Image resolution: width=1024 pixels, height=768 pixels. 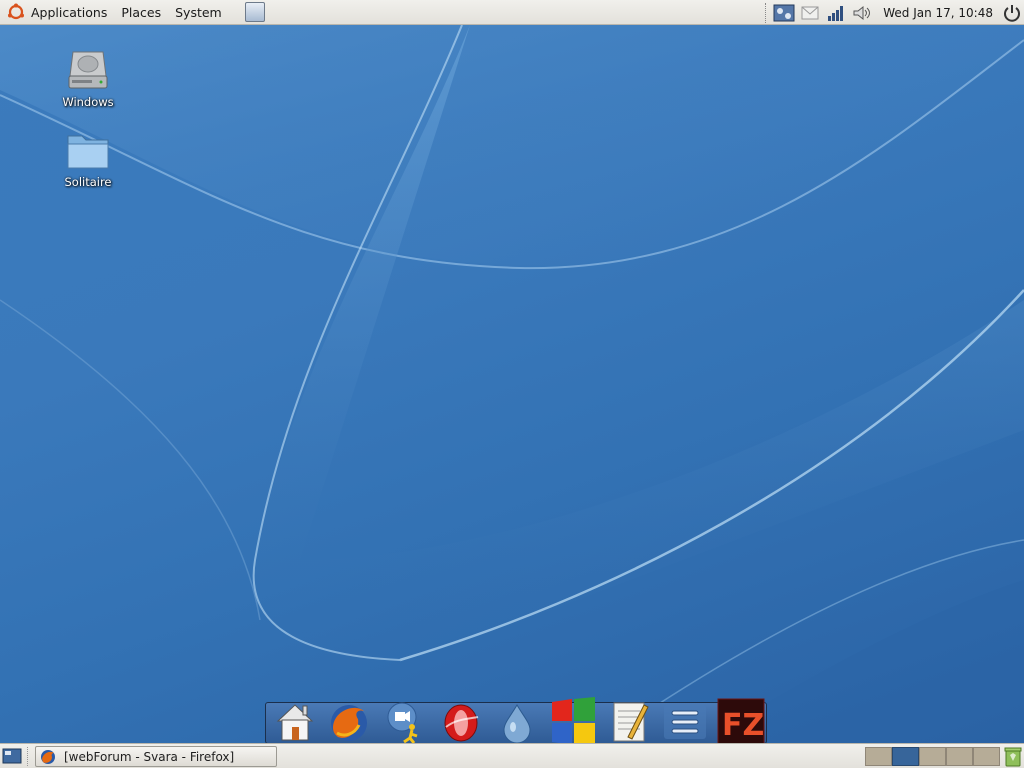 I want to click on show-desktop-button, so click(x=12, y=756).